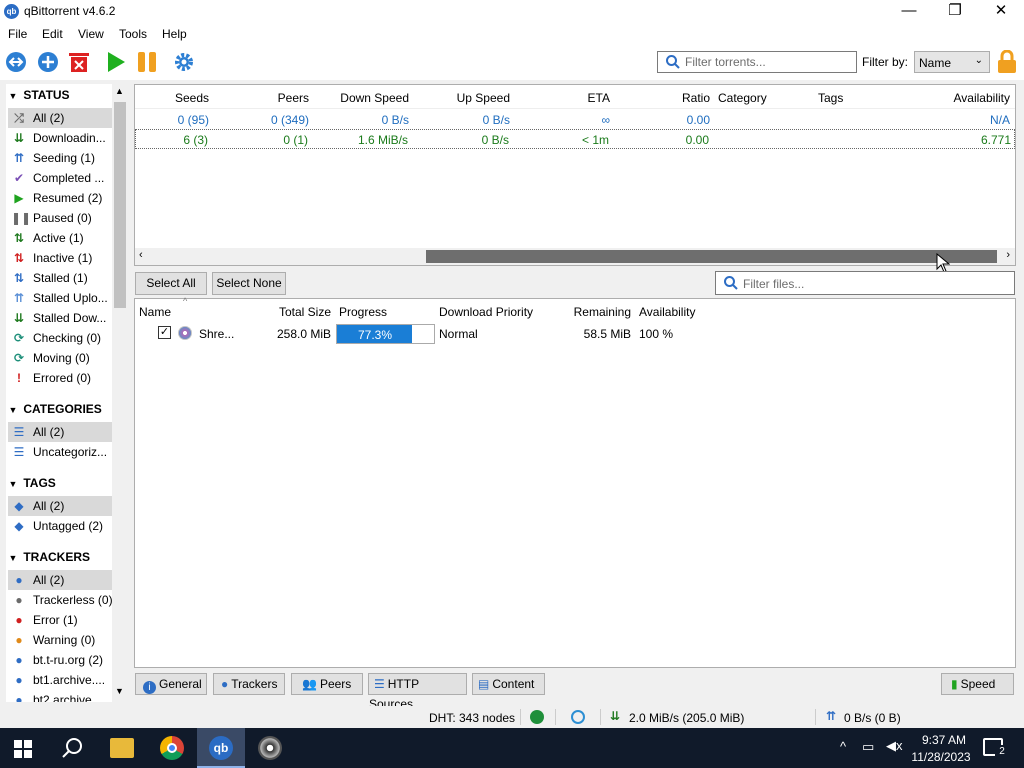  Describe the element at coordinates (23, 750) in the screenshot. I see `windows-start-icon` at that location.